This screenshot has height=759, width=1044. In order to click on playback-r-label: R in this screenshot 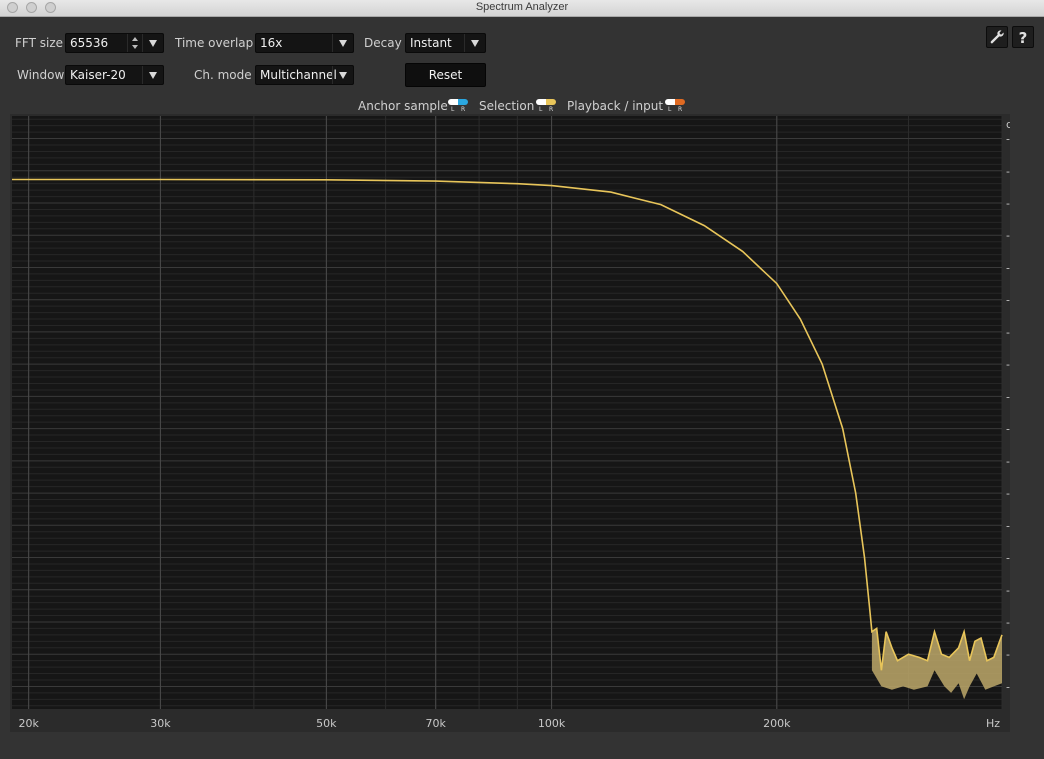, I will do `click(680, 109)`.